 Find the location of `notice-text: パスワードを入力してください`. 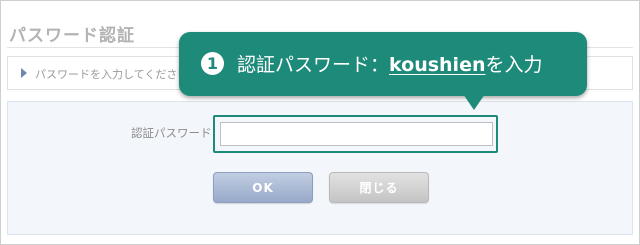

notice-text: パスワードを入力してください is located at coordinates (112, 74).